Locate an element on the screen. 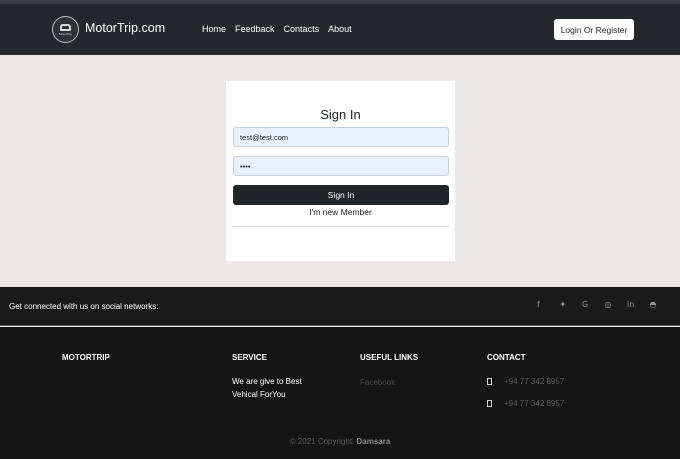 Image resolution: width=680 pixels, height=459 pixels. contact-heading: CONTACT is located at coordinates (506, 357).